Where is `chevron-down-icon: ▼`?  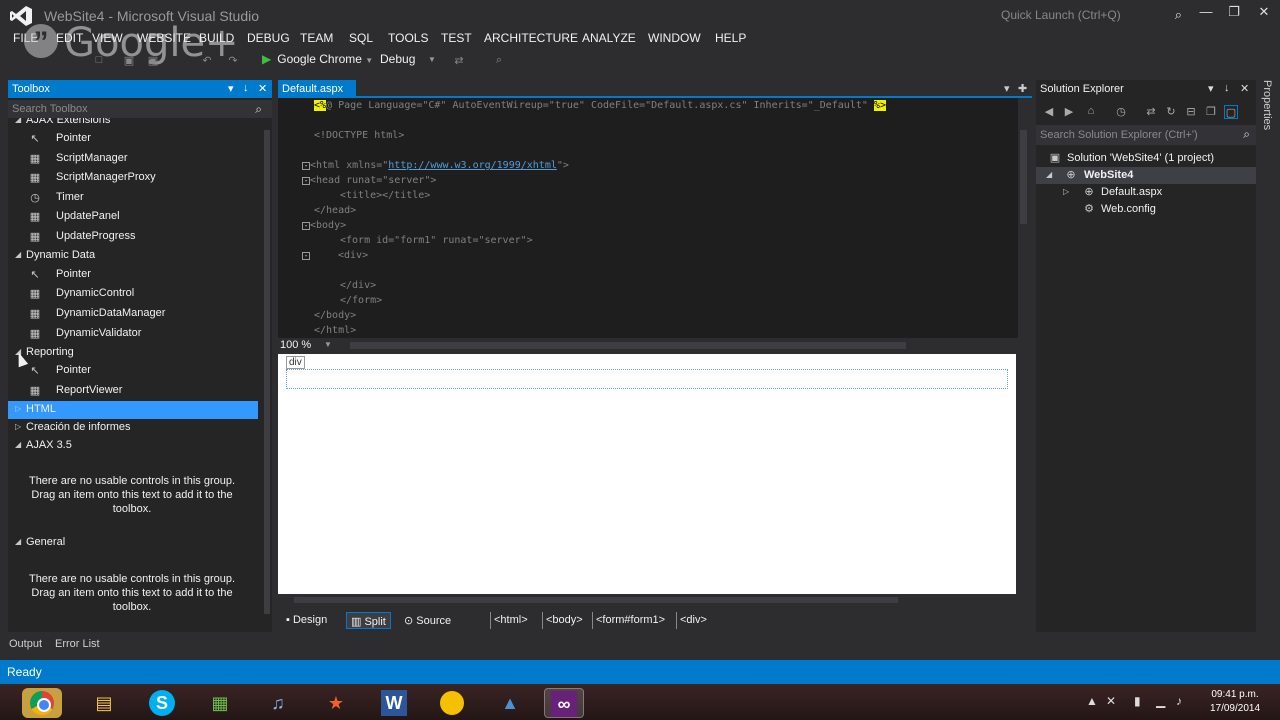 chevron-down-icon: ▼ is located at coordinates (328, 344).